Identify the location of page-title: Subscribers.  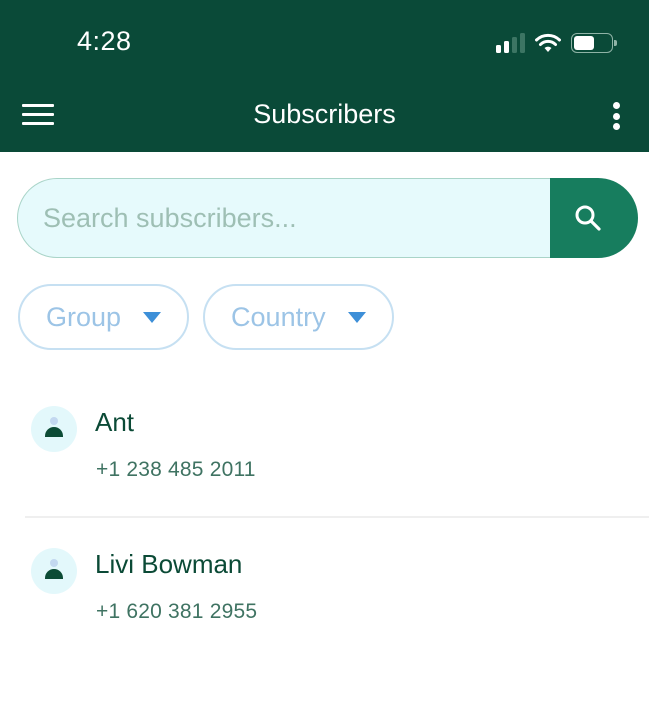
(324, 114).